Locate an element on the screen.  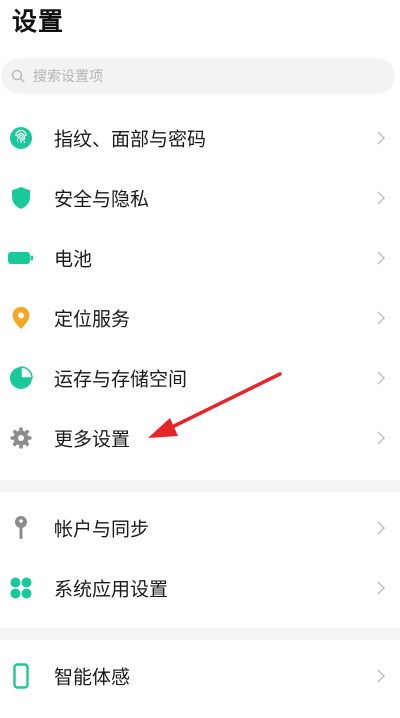
gear-icon is located at coordinates (21, 438).